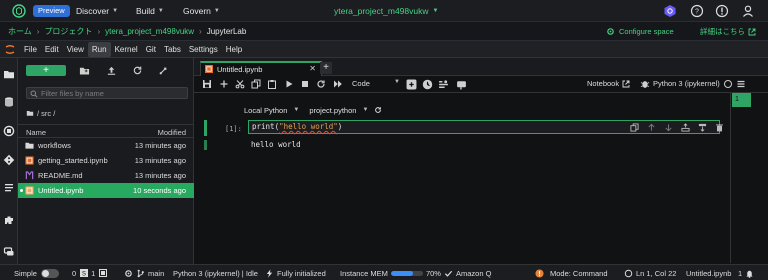 The image size is (768, 280). I want to click on table-of-contents-icon, so click(9, 188).